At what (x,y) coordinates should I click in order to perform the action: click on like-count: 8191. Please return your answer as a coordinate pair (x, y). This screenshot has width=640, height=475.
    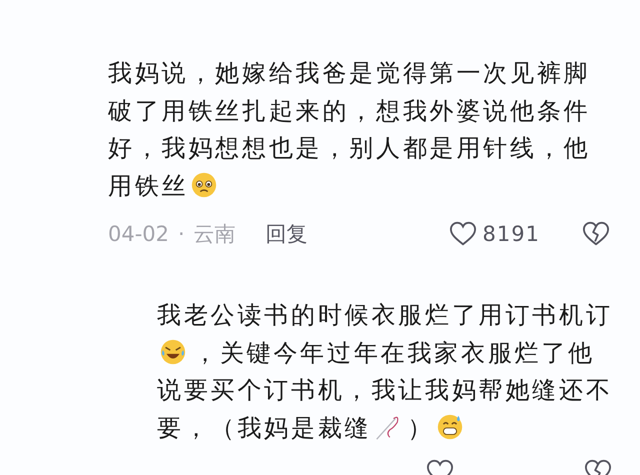
    Looking at the image, I should click on (511, 234).